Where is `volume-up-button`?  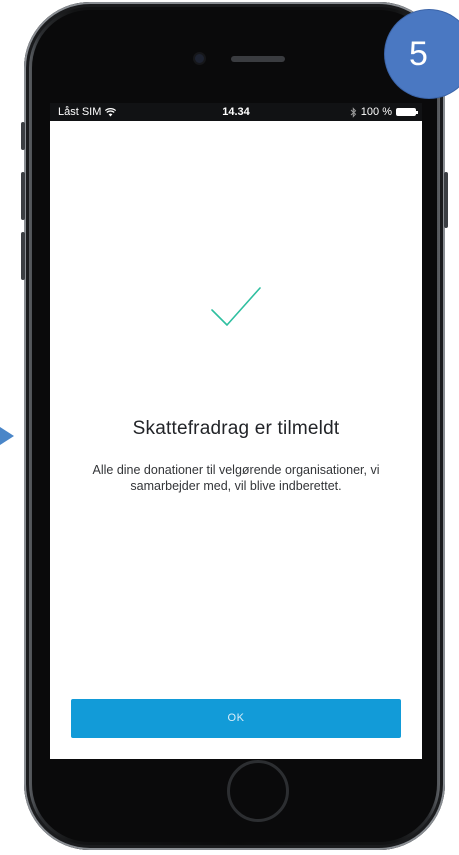 volume-up-button is located at coordinates (23, 196).